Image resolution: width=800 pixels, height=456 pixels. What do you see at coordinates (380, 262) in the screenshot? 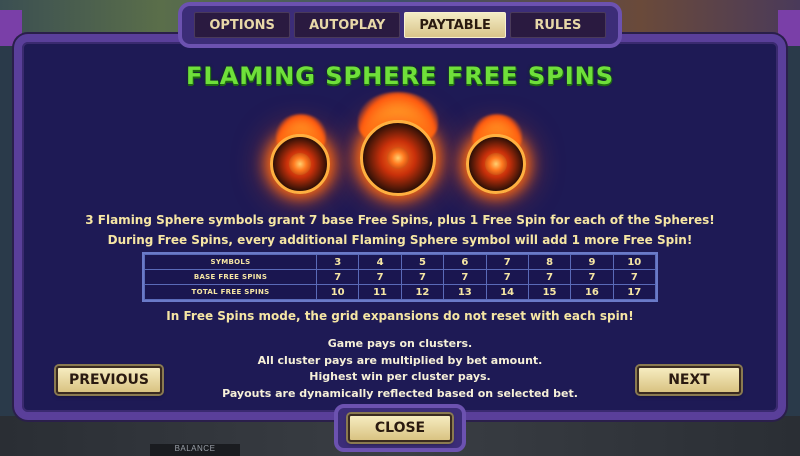
I see `table-cell: 4` at bounding box center [380, 262].